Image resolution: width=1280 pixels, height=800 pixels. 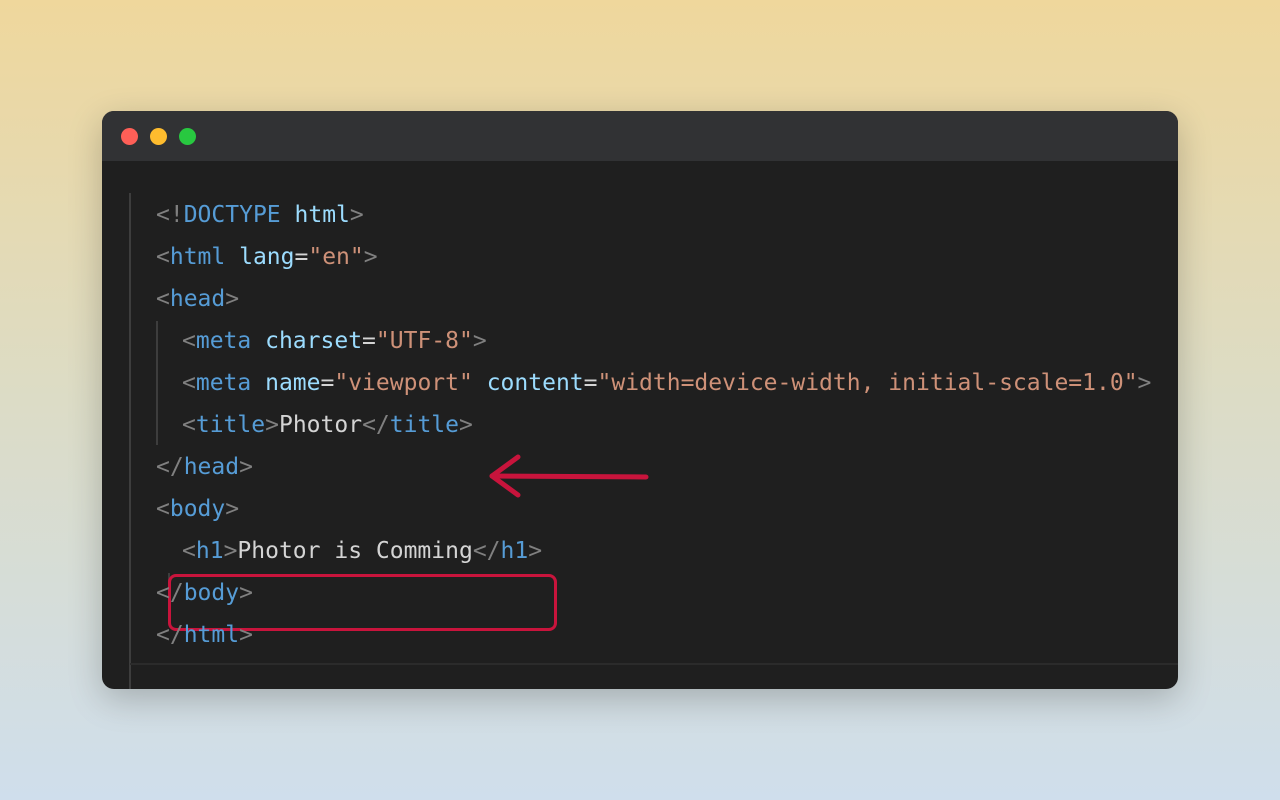 I want to click on token-attribute: html, so click(x=322, y=215).